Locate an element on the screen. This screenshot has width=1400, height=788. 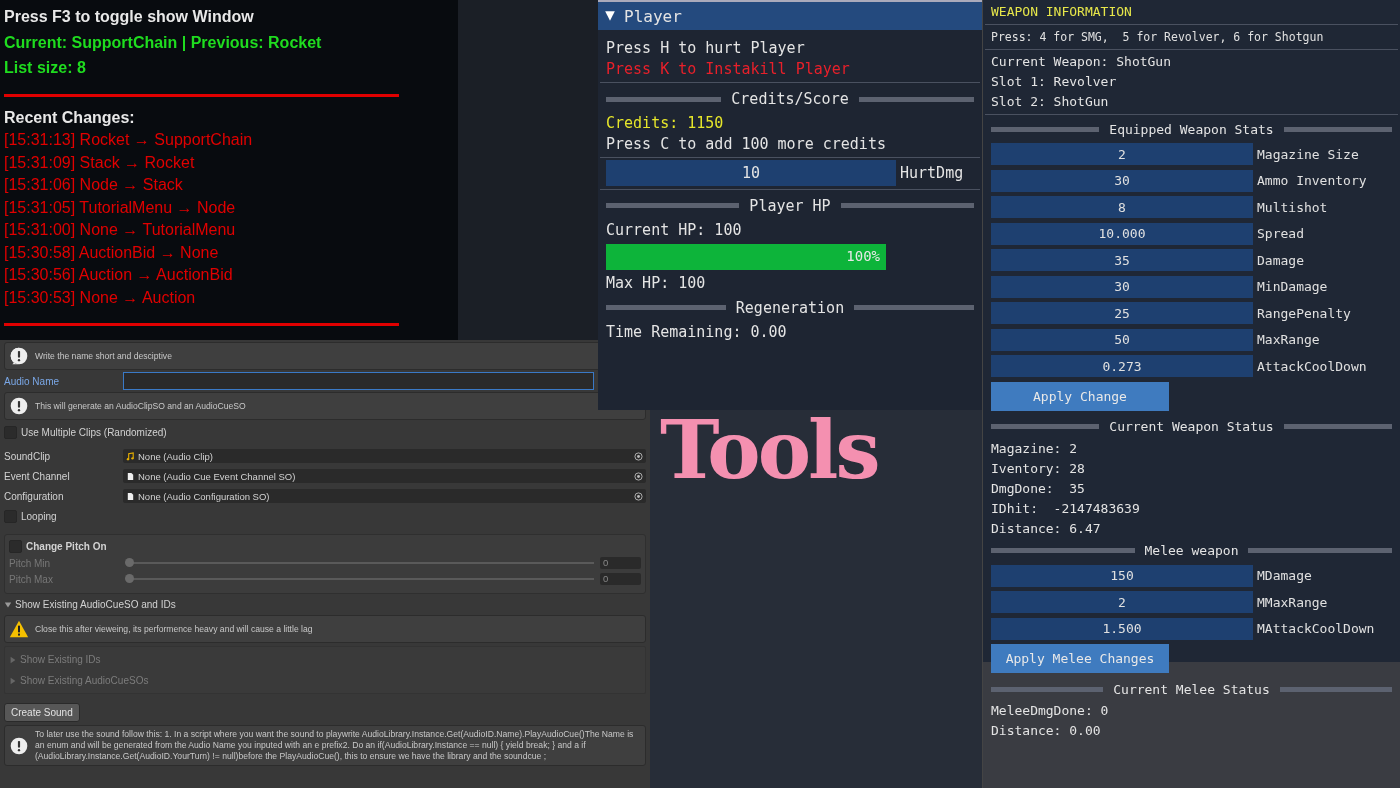
field-label: Spread is located at coordinates (1280, 234).